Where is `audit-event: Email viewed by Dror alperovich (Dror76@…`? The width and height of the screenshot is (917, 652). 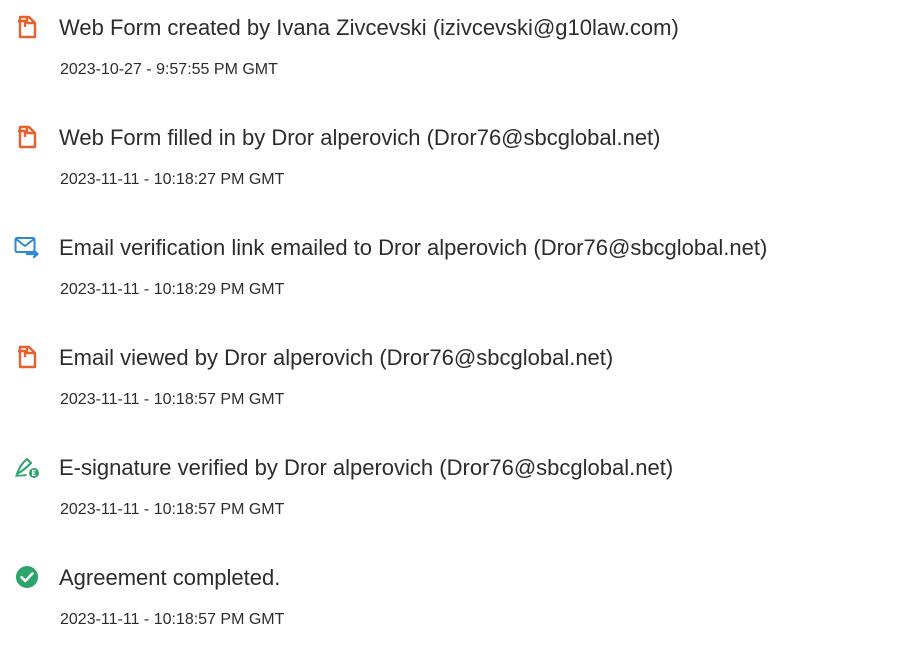
audit-event: Email viewed by Dror alperovich (Dror76@… is located at coordinates (458, 379).